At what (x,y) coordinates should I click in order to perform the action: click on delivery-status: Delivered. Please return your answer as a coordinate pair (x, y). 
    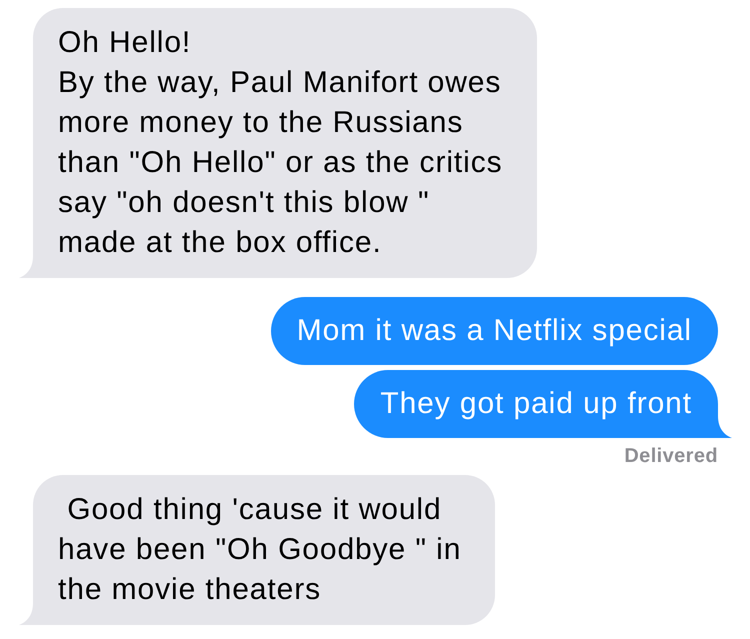
    Looking at the image, I should click on (671, 456).